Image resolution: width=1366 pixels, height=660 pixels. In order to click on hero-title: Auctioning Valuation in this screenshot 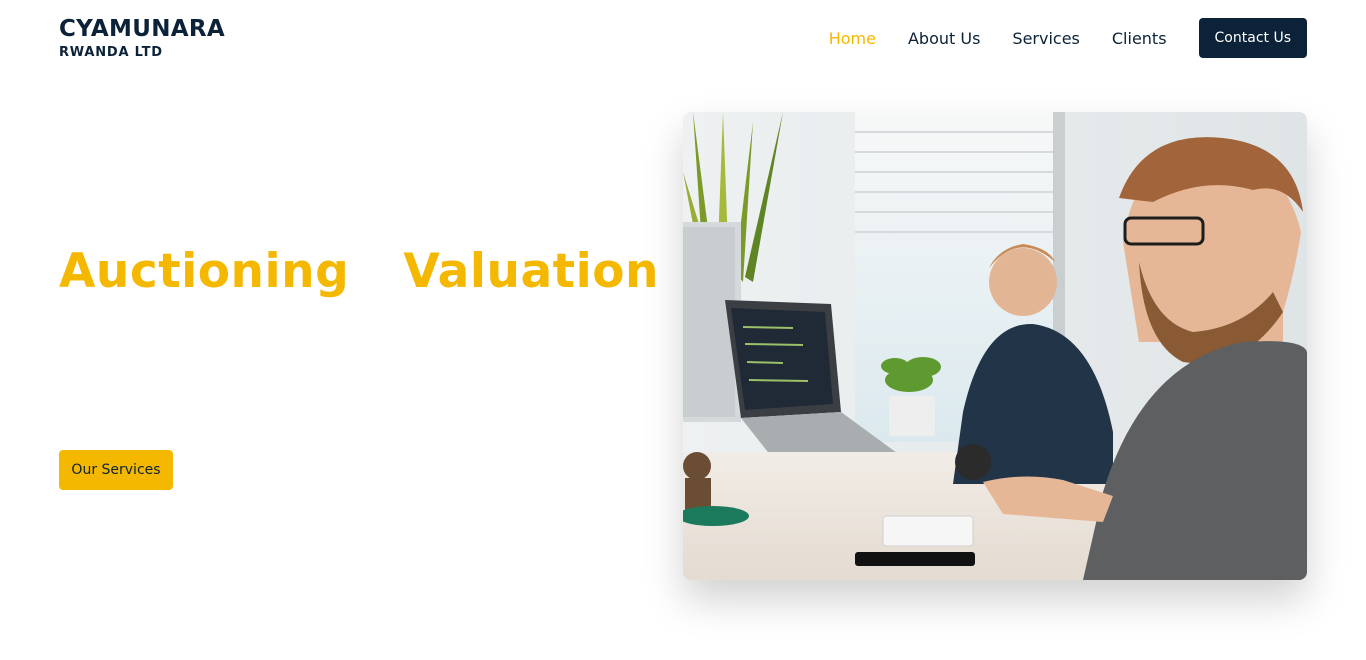, I will do `click(359, 271)`.